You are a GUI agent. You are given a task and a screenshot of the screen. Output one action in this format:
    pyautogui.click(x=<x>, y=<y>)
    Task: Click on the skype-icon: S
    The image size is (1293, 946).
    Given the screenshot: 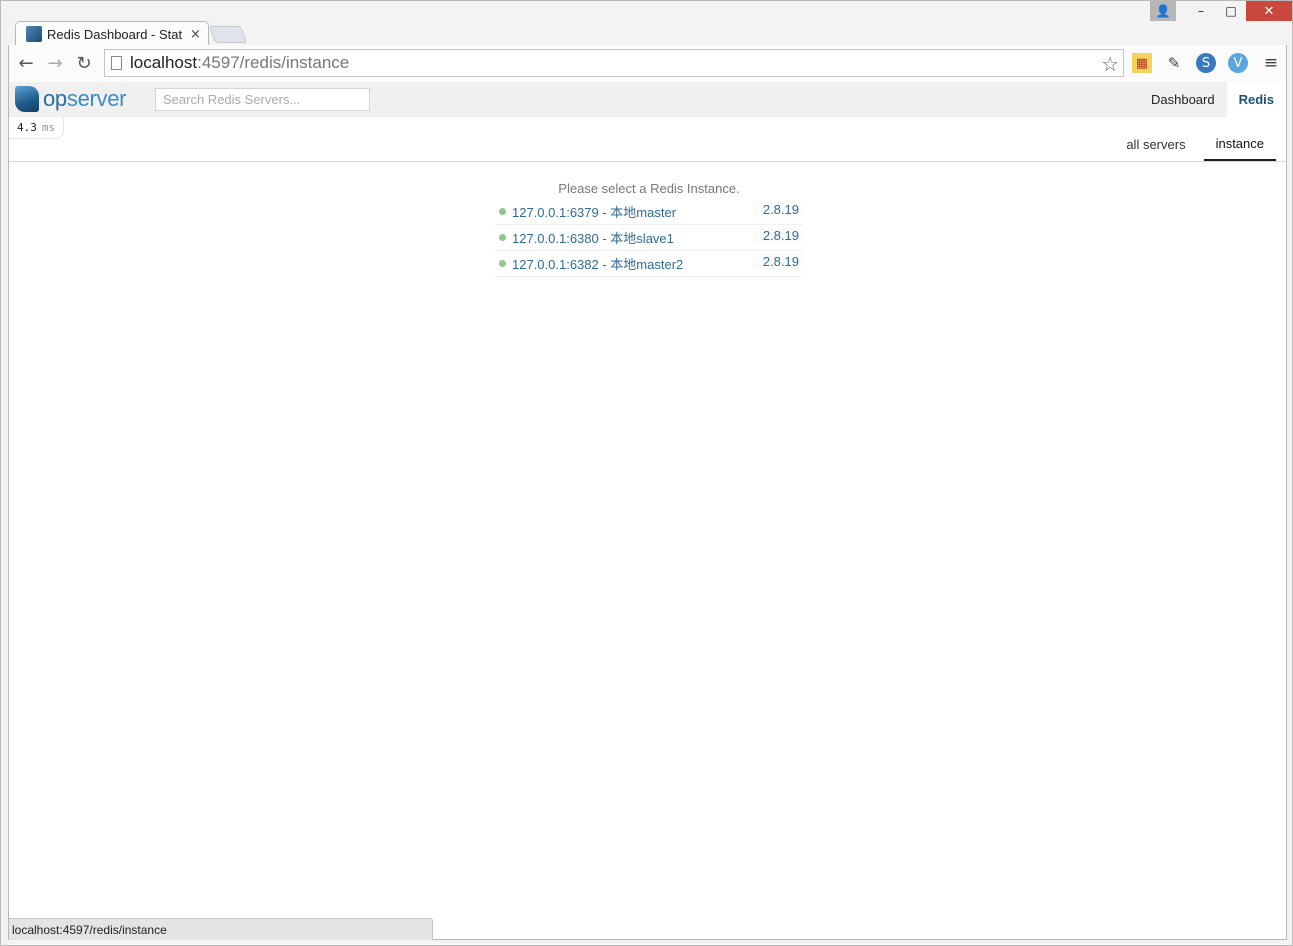 What is the action you would take?
    pyautogui.click(x=1206, y=63)
    